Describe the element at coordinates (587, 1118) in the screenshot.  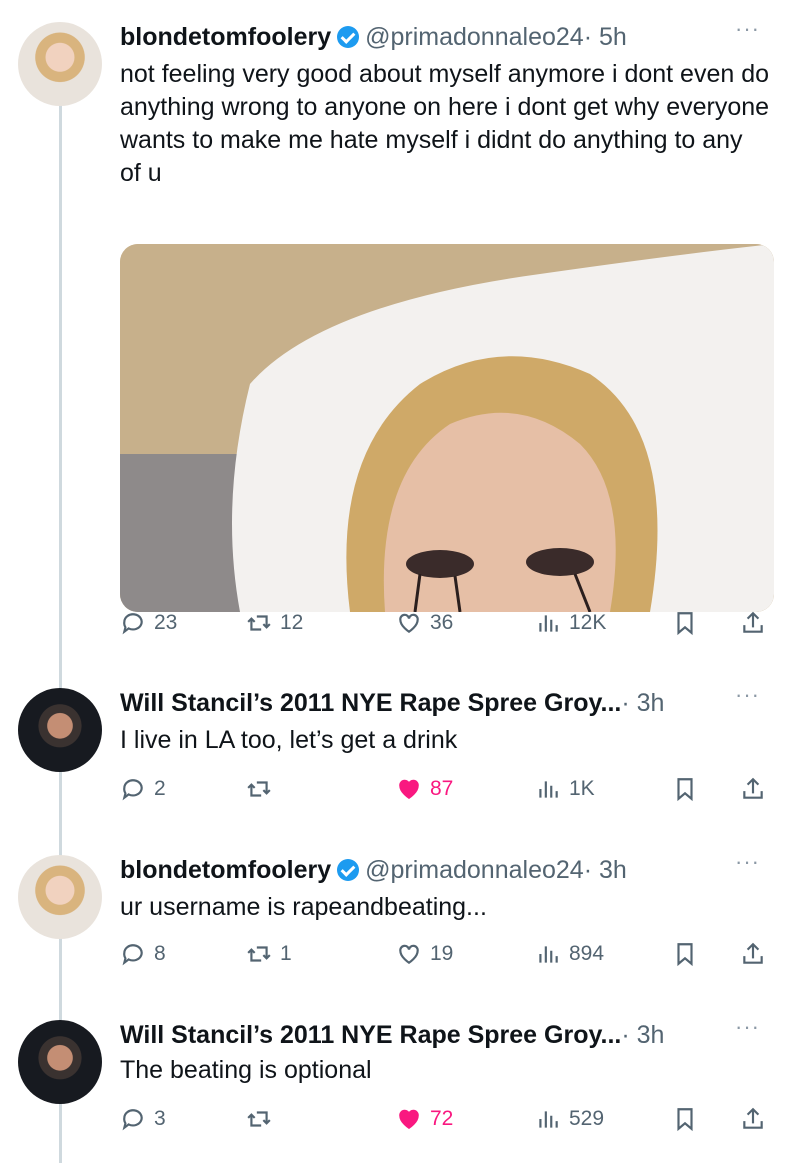
I see `view-count: 529` at that location.